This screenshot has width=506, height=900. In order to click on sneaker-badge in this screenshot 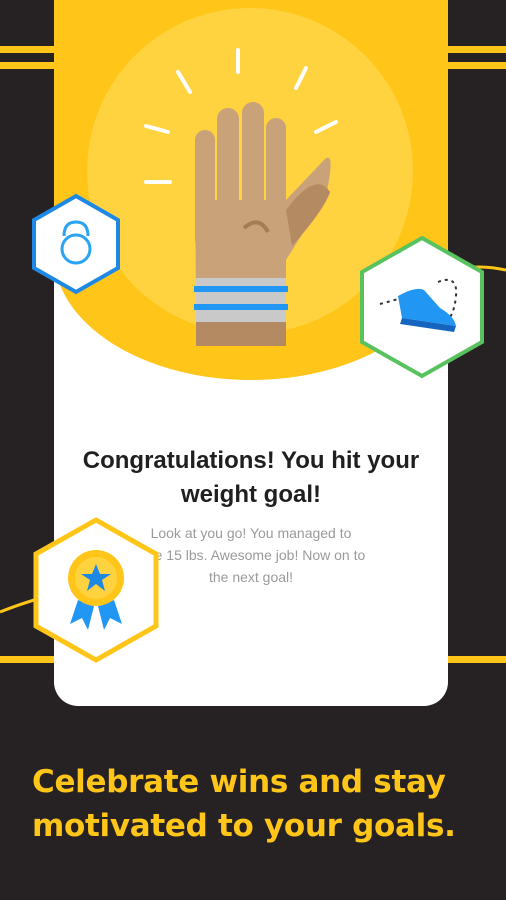, I will do `click(422, 307)`.